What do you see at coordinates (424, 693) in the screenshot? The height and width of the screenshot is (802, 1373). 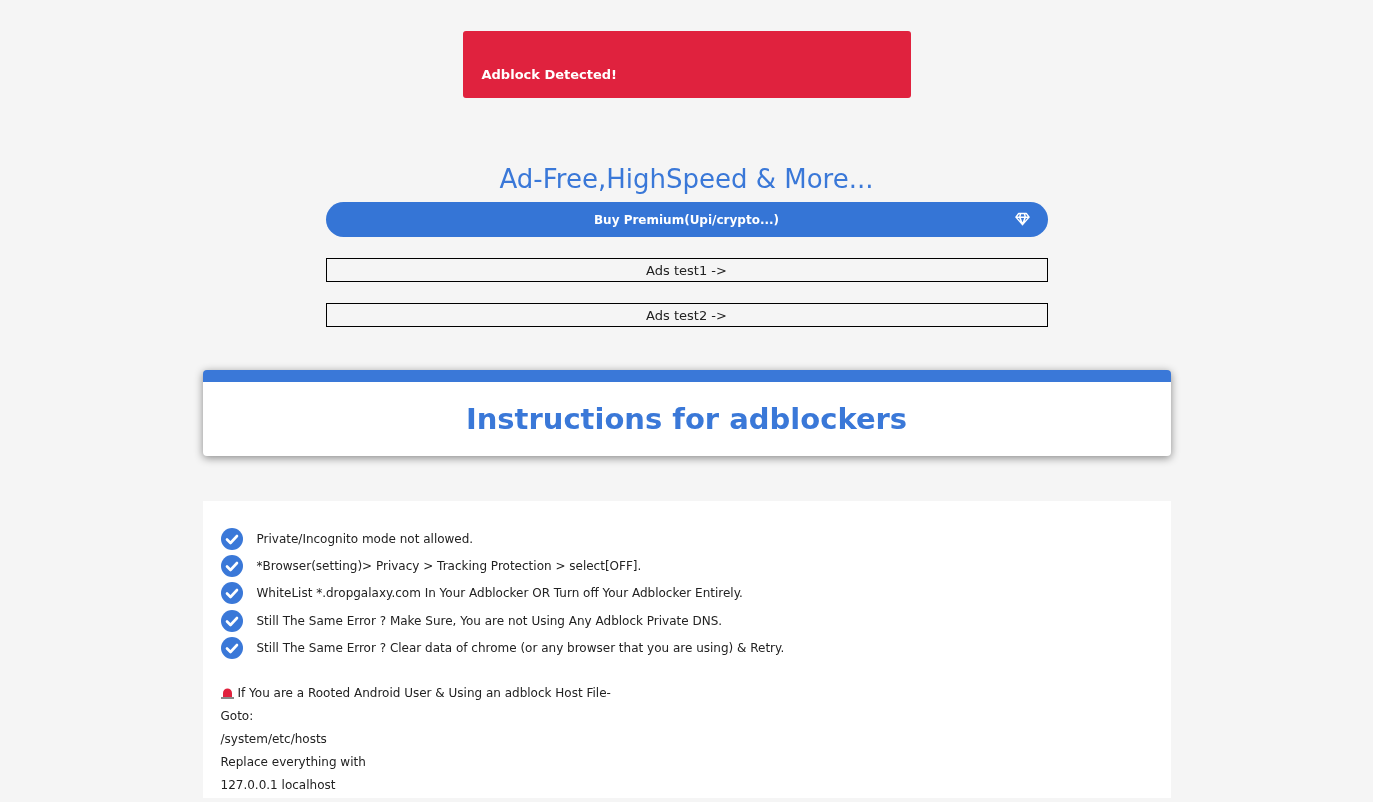 I see `warning-text: If You are a Rooted Android User & Using an adblock Host File-` at bounding box center [424, 693].